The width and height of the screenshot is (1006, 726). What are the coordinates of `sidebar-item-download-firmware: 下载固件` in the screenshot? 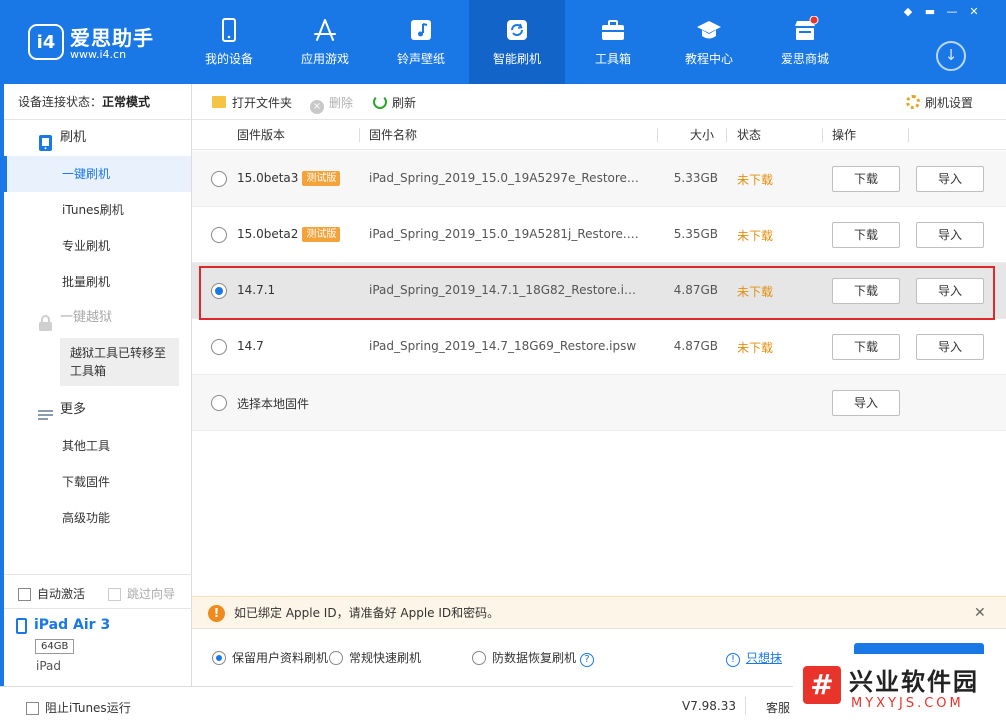 It's located at (97, 482).